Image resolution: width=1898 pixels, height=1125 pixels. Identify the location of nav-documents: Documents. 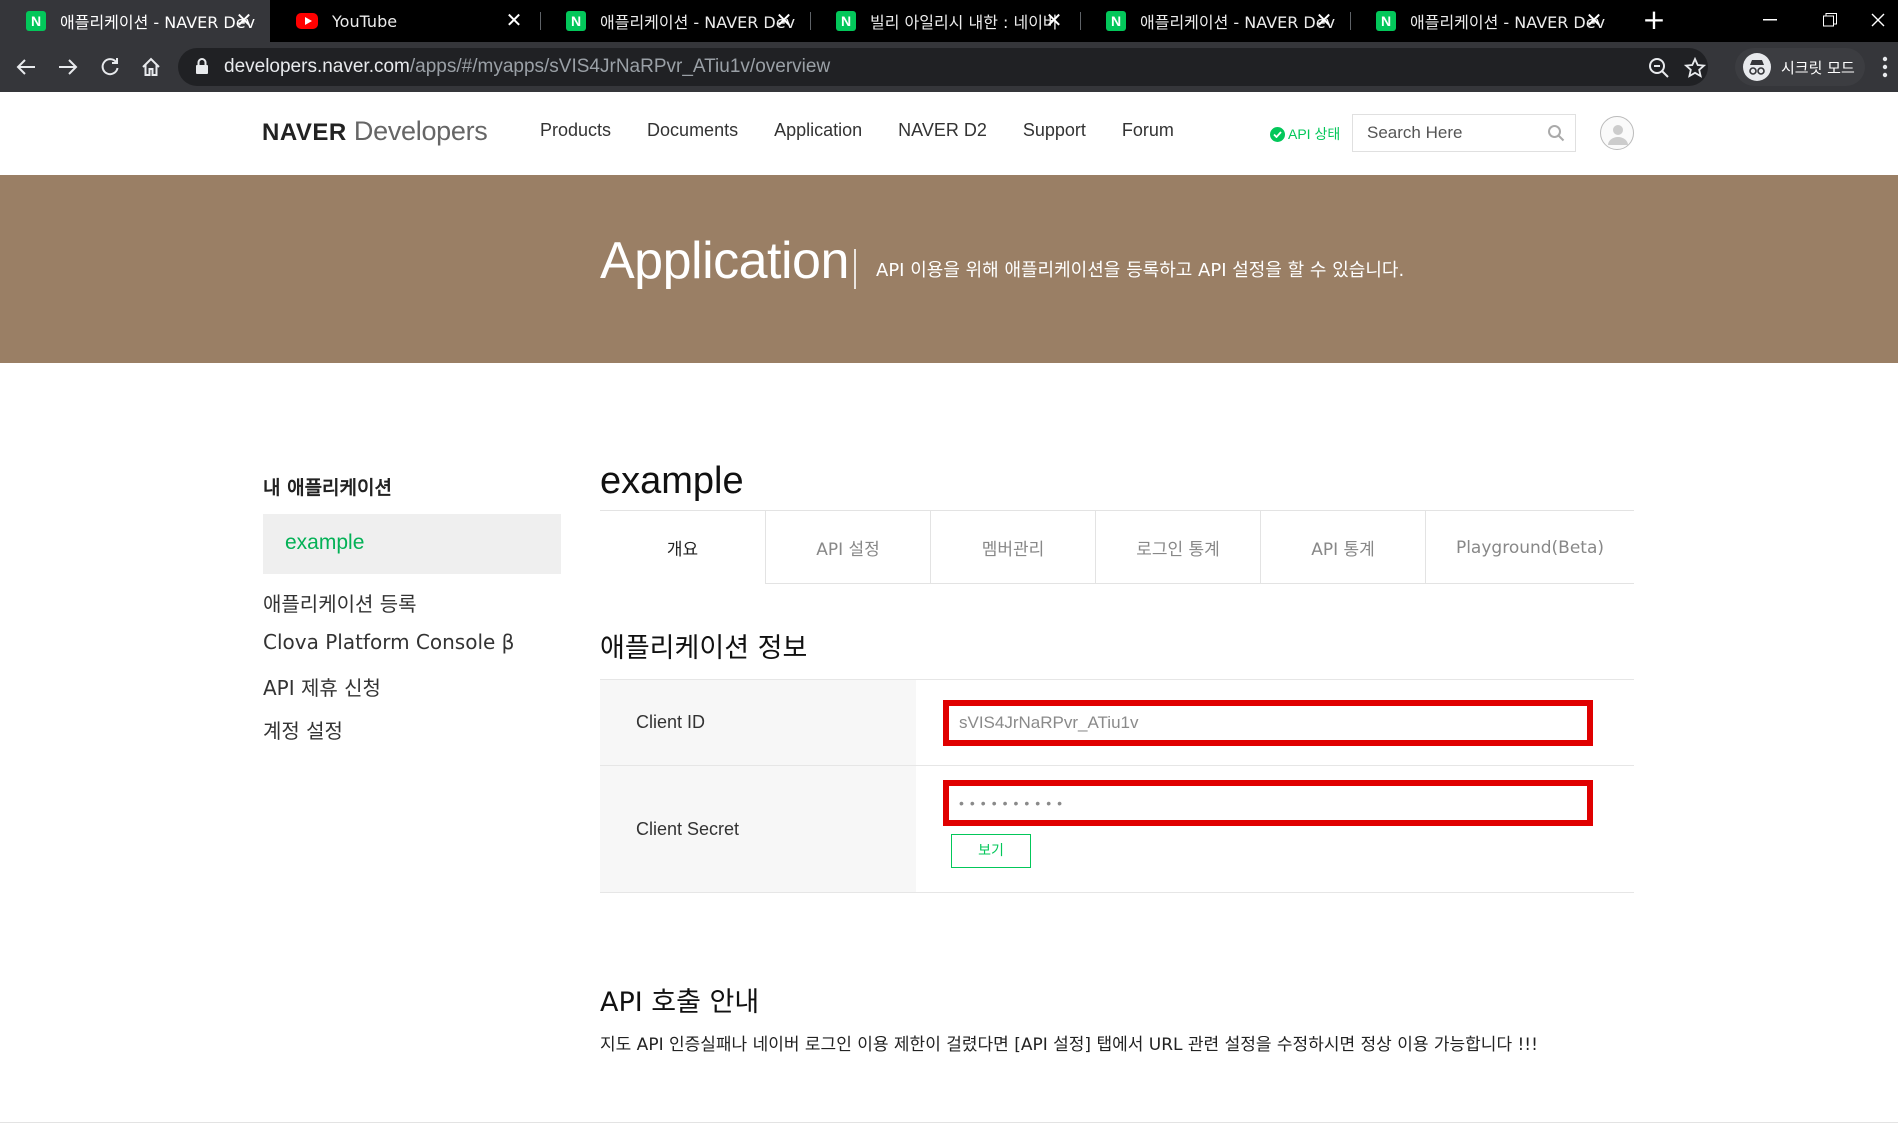
(692, 130).